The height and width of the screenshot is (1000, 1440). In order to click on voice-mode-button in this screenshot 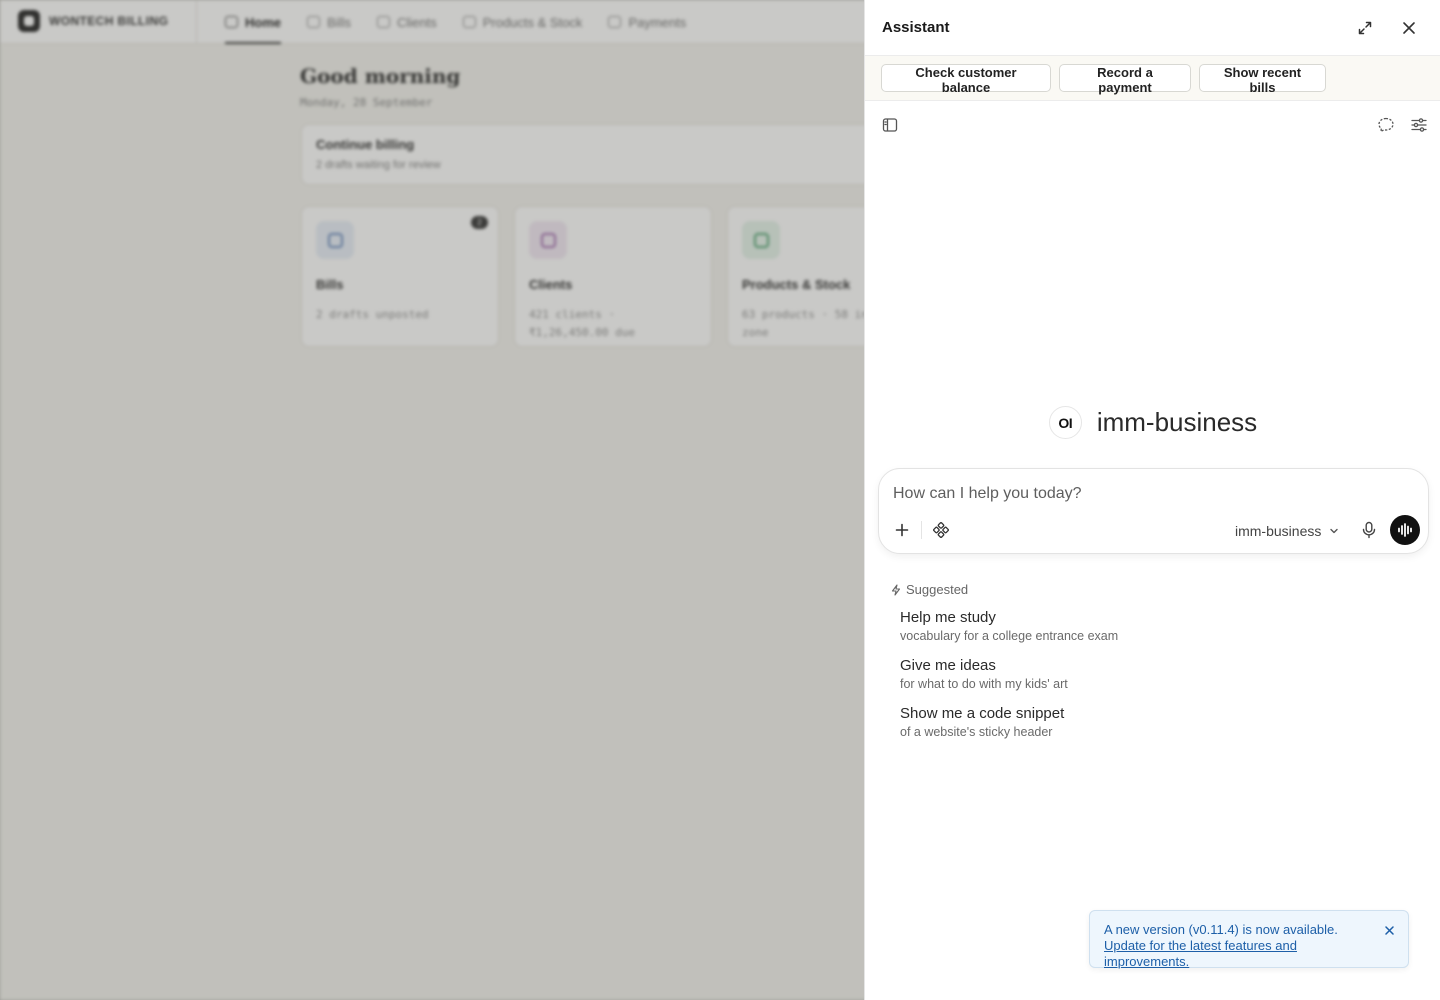, I will do `click(1405, 530)`.